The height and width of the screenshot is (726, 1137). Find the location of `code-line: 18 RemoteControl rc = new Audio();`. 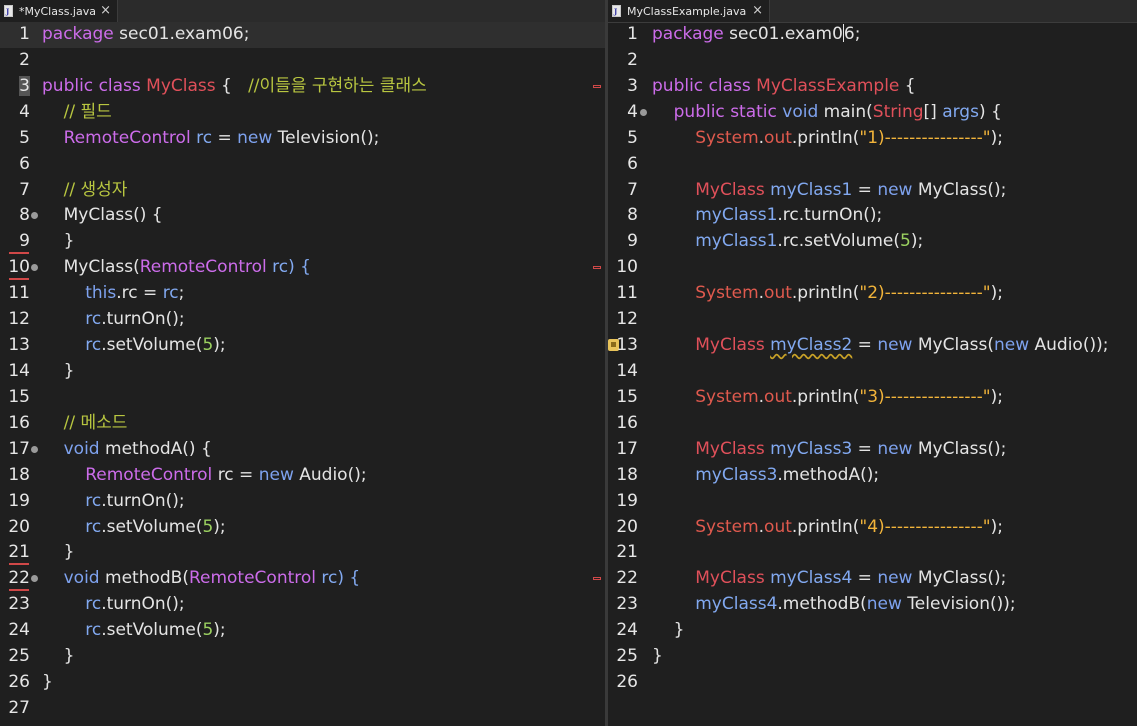

code-line: 18 RemoteControl rc = new Audio(); is located at coordinates (302, 476).